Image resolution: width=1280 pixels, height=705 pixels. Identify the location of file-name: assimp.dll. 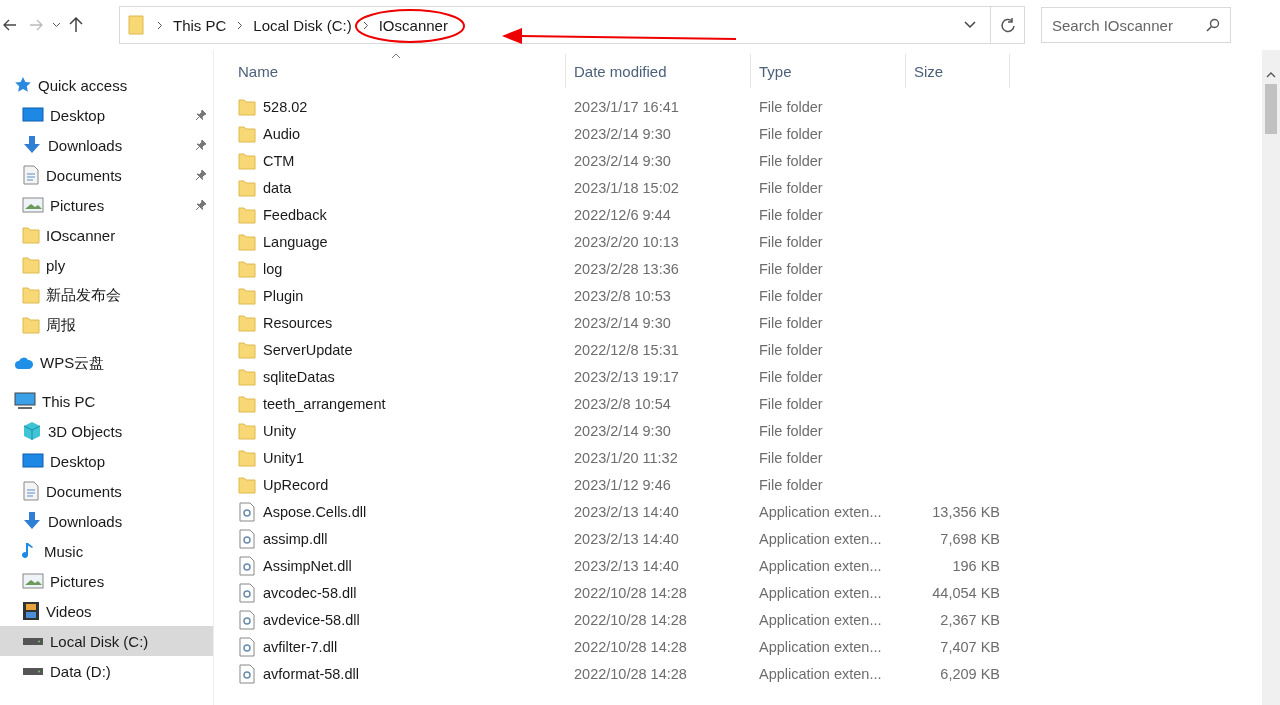
(295, 538).